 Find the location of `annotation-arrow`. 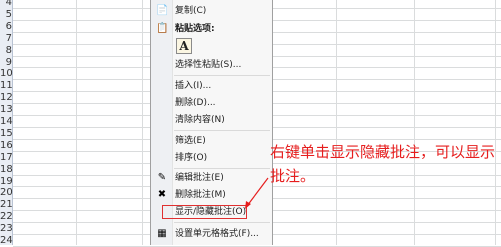

annotation-arrow is located at coordinates (257, 193).